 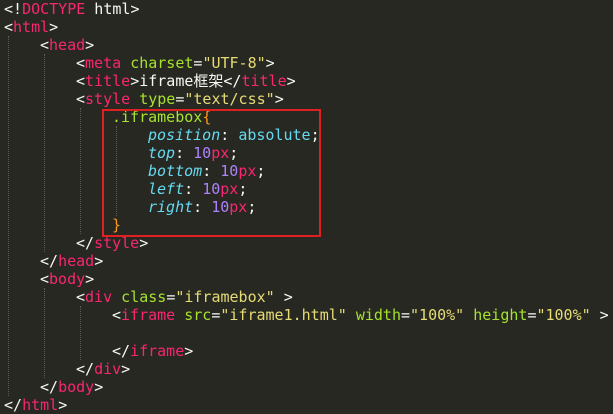 I want to click on token: charset, so click(x=162, y=63).